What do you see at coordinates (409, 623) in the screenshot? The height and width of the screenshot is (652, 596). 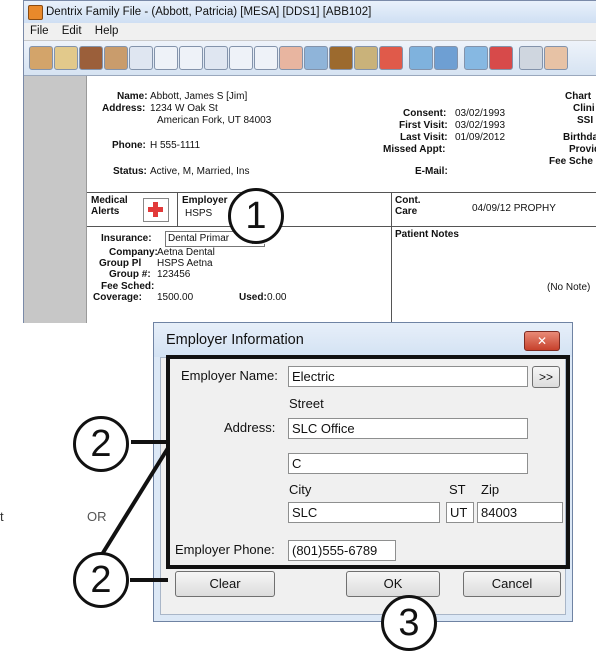 I see `callout-3: 3` at bounding box center [409, 623].